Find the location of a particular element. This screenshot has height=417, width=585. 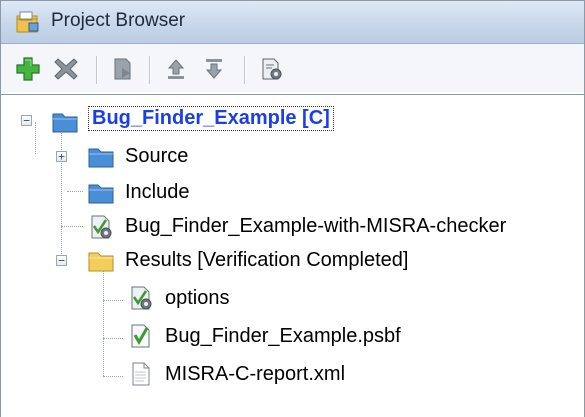

expand-toggle: + is located at coordinates (61, 156).